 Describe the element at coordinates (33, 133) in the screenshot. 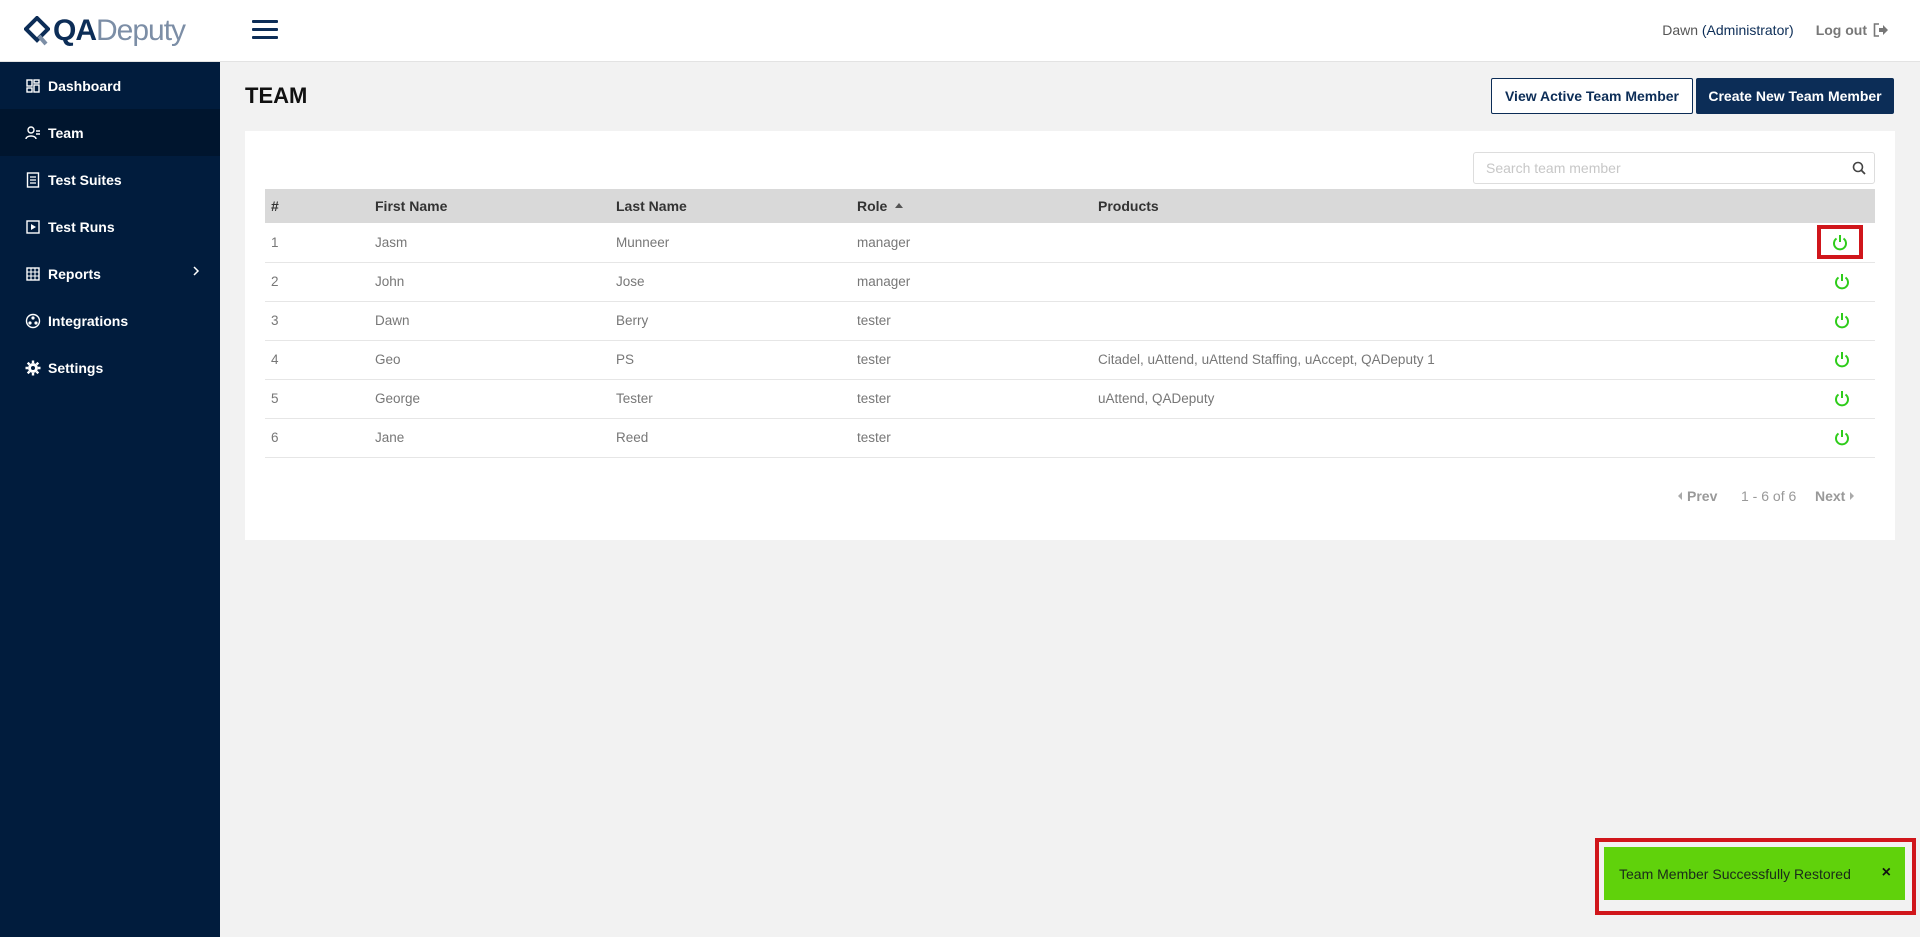

I see `team-icon` at that location.